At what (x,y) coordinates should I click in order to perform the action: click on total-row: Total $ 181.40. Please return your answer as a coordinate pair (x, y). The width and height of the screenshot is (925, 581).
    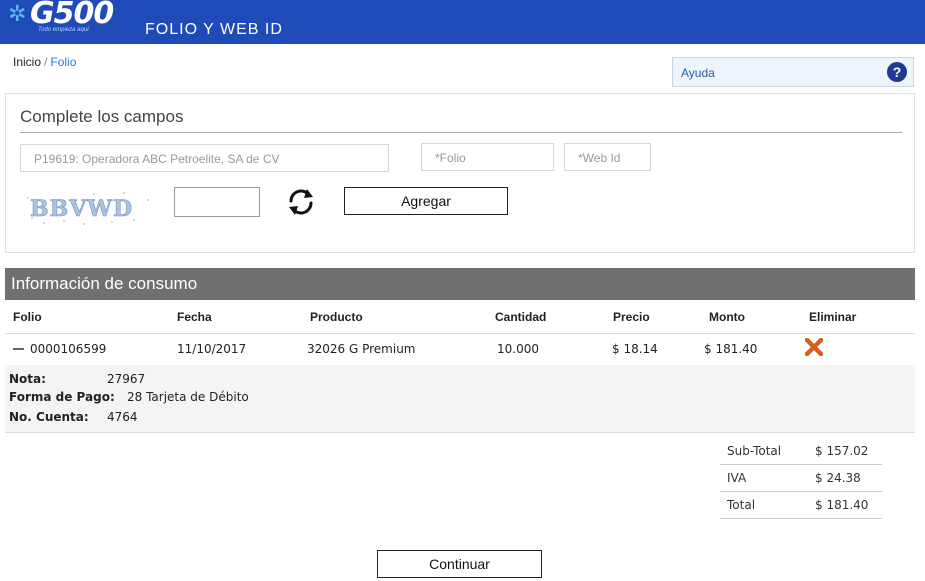
    Looking at the image, I should click on (801, 505).